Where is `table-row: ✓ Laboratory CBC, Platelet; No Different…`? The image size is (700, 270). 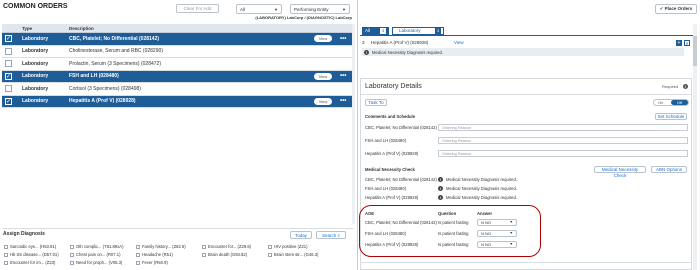
table-row: ✓ Laboratory CBC, Platelet; No Different… is located at coordinates (177, 39).